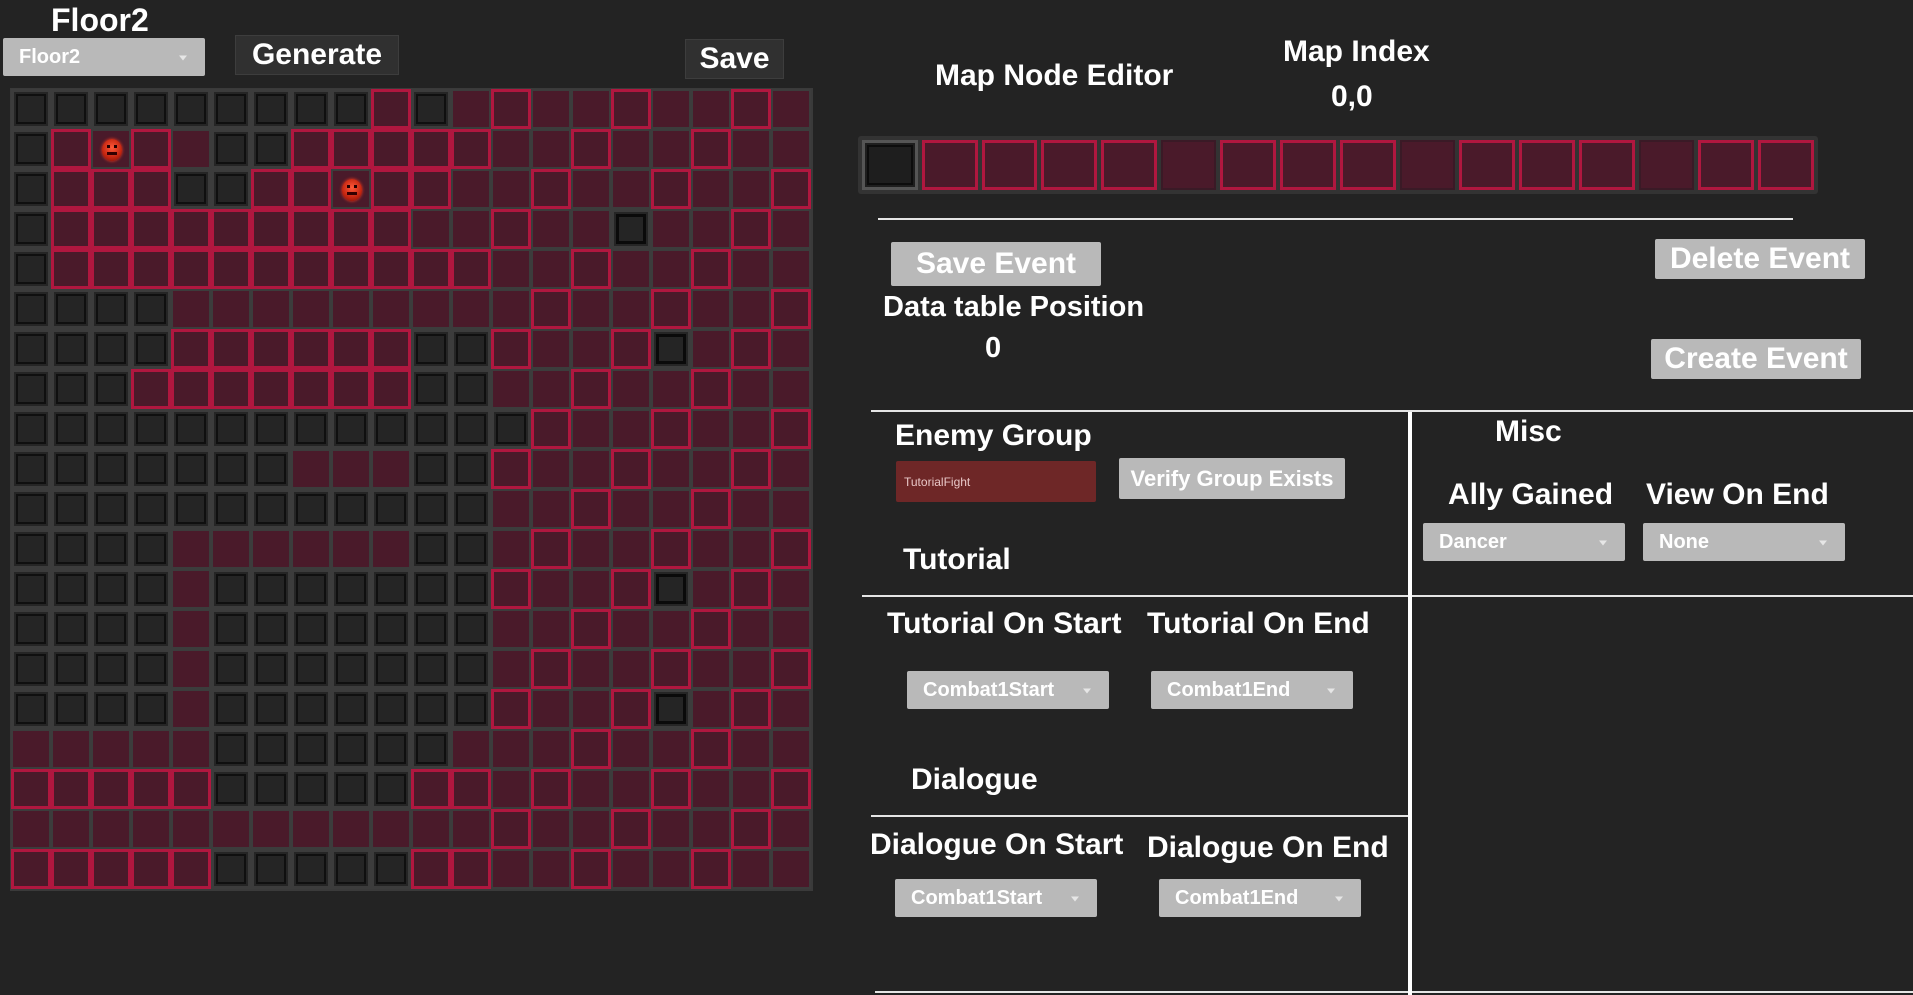 The image size is (1913, 995). I want to click on dialogue-on-start-dropdown: Combat1Start, so click(996, 898).